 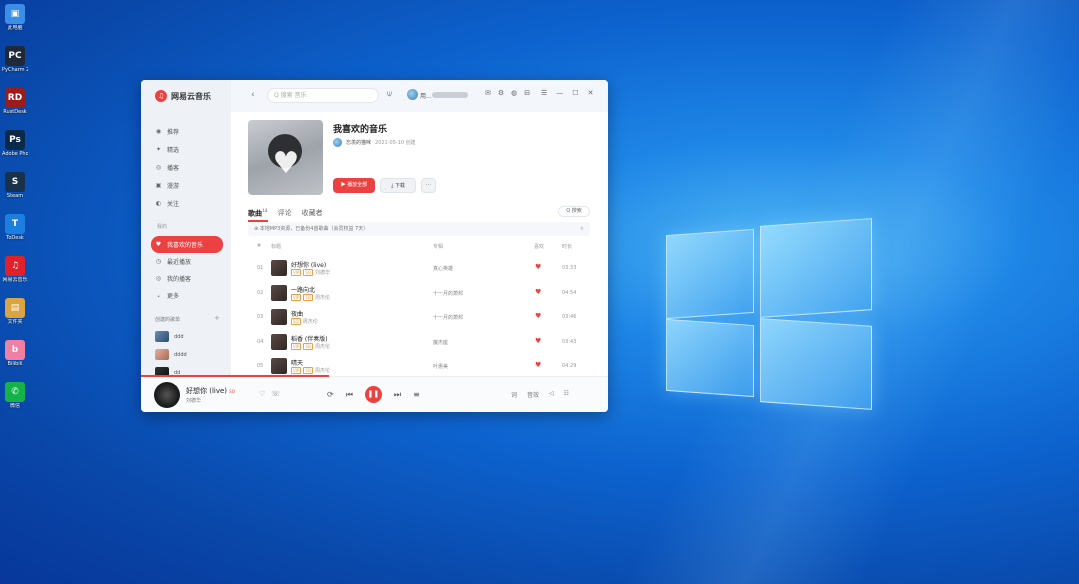 What do you see at coordinates (15, 350) in the screenshot?
I see `app-icon: b` at bounding box center [15, 350].